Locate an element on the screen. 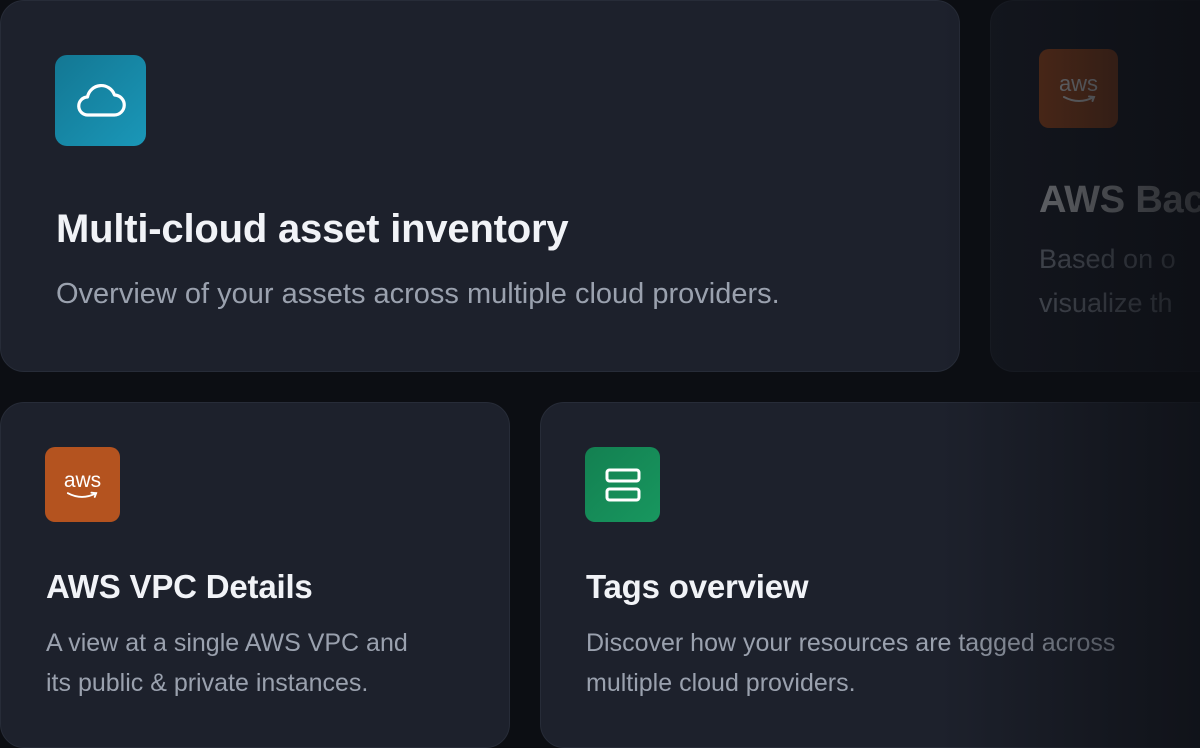  card-description-line-2: multiple cloud providers. is located at coordinates (721, 683).